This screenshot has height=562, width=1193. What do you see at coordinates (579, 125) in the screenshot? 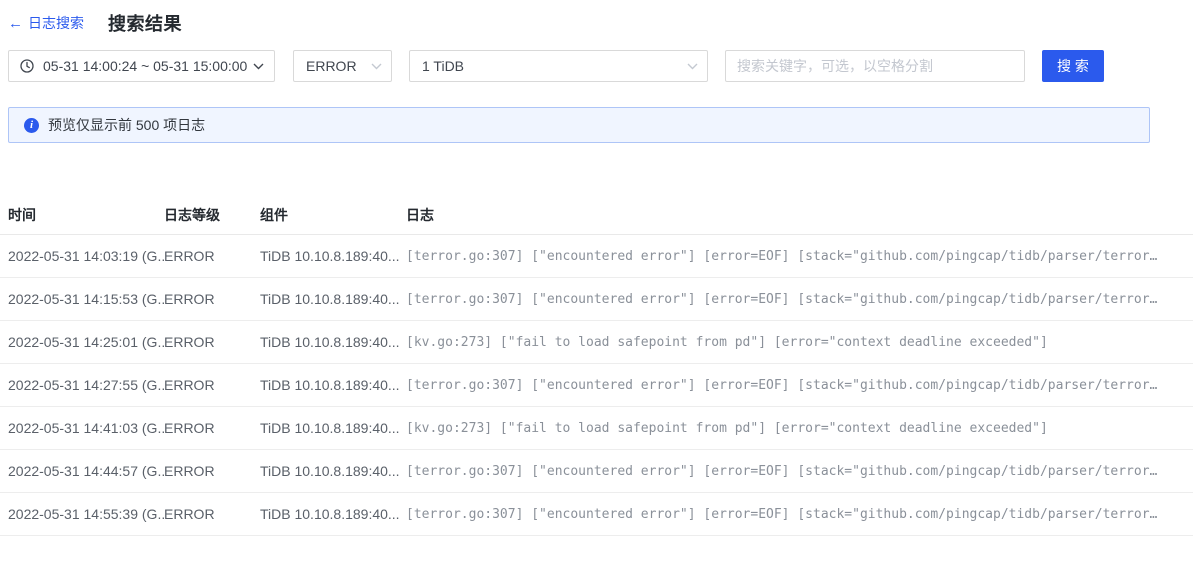
I see `preview-limit-alert: i 预览仅显示前 500 项日志` at bounding box center [579, 125].